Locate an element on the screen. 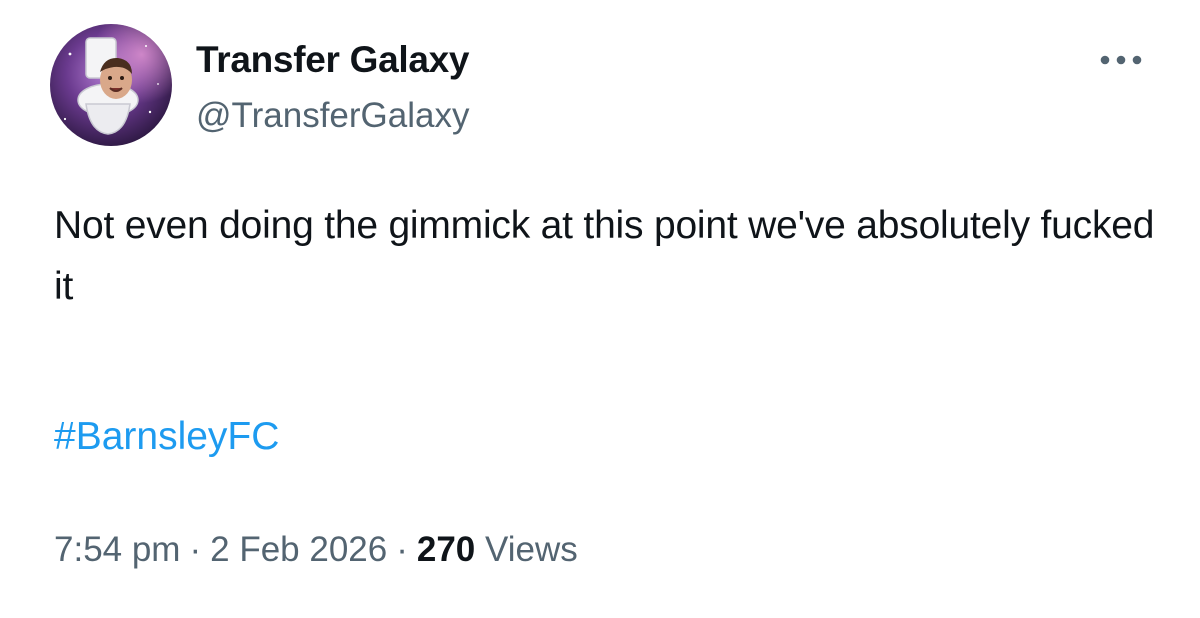  author-avatar is located at coordinates (111, 85).